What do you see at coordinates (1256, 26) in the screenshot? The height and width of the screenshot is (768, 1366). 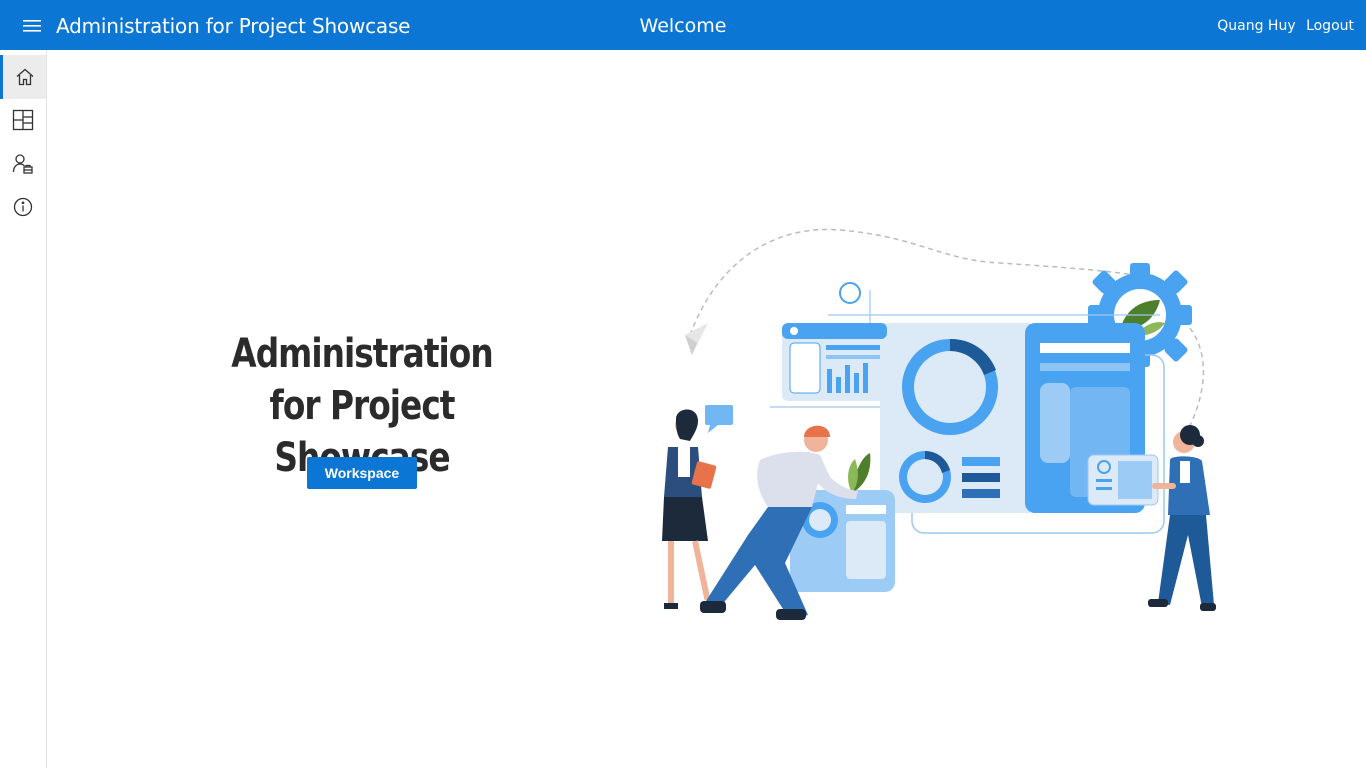 I see `user-name-link: Quang Huy` at bounding box center [1256, 26].